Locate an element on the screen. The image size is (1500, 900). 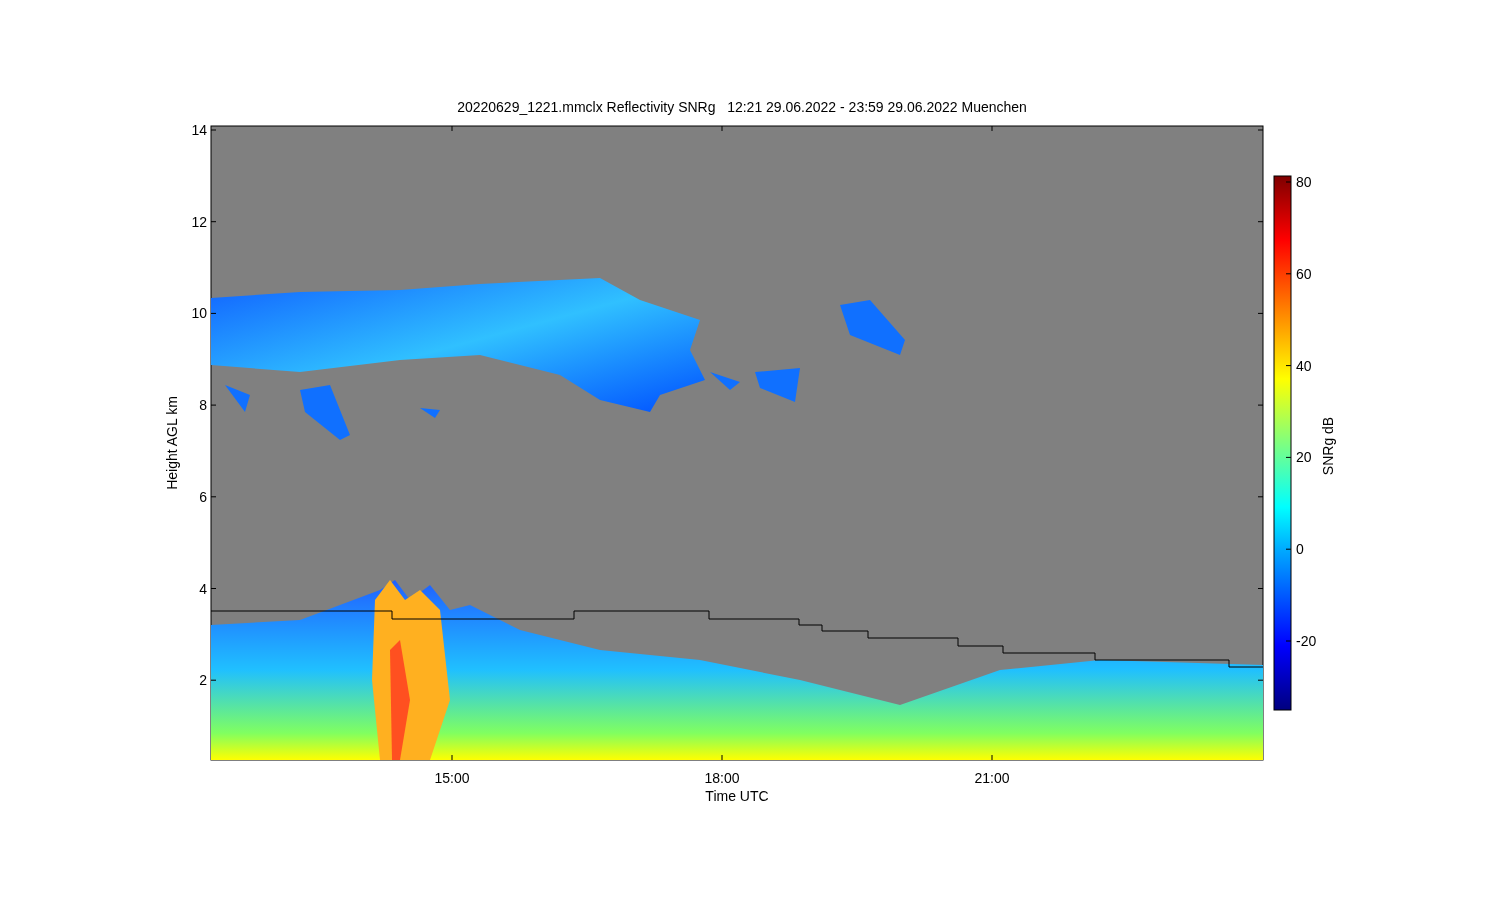
colorbar-tick-label: 80 is located at coordinates (1304, 182).